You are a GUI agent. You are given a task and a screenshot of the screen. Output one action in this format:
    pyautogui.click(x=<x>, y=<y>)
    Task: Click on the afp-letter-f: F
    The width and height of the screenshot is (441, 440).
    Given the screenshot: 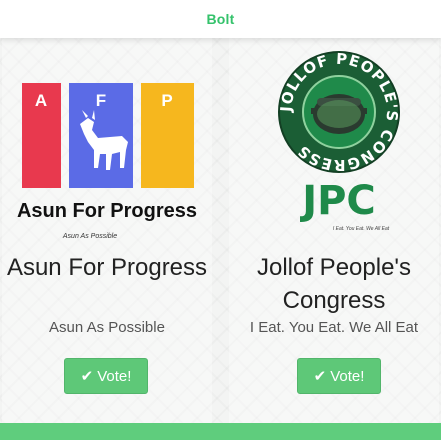 What is the action you would take?
    pyautogui.click(x=101, y=100)
    